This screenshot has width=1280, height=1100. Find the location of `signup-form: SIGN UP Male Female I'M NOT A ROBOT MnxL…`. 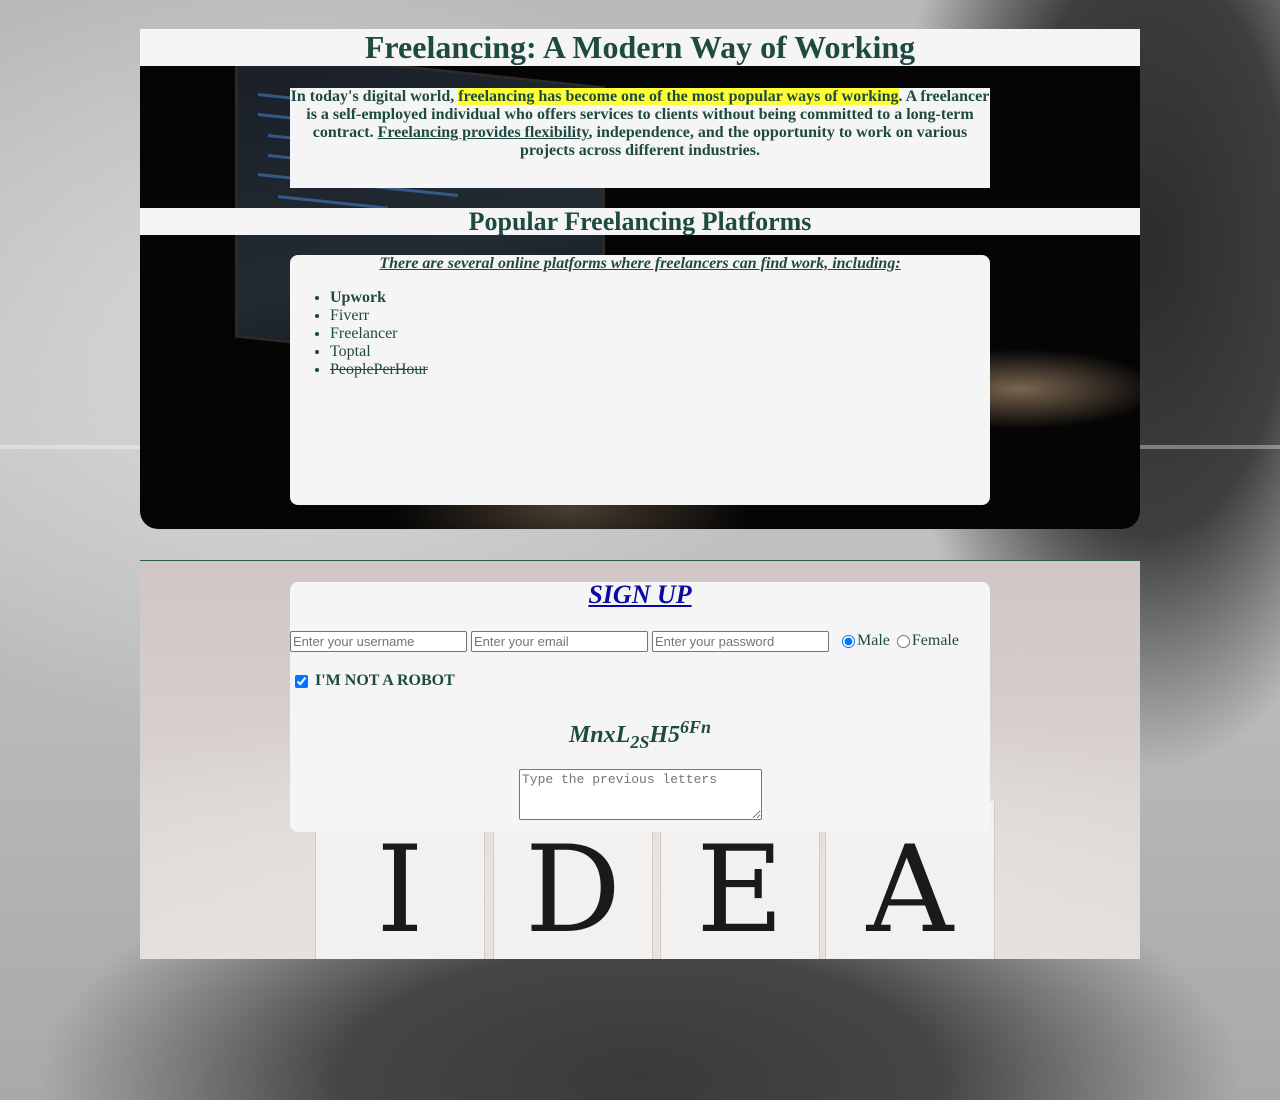

signup-form: SIGN UP Male Female I'M NOT A ROBOT MnxL… is located at coordinates (640, 707).